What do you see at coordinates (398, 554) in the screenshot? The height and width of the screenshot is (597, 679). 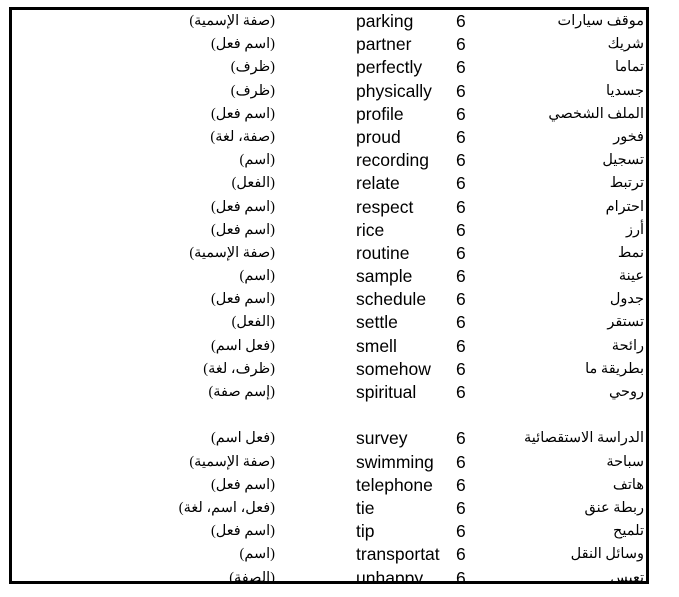 I see `english-word-cell: transportat` at bounding box center [398, 554].